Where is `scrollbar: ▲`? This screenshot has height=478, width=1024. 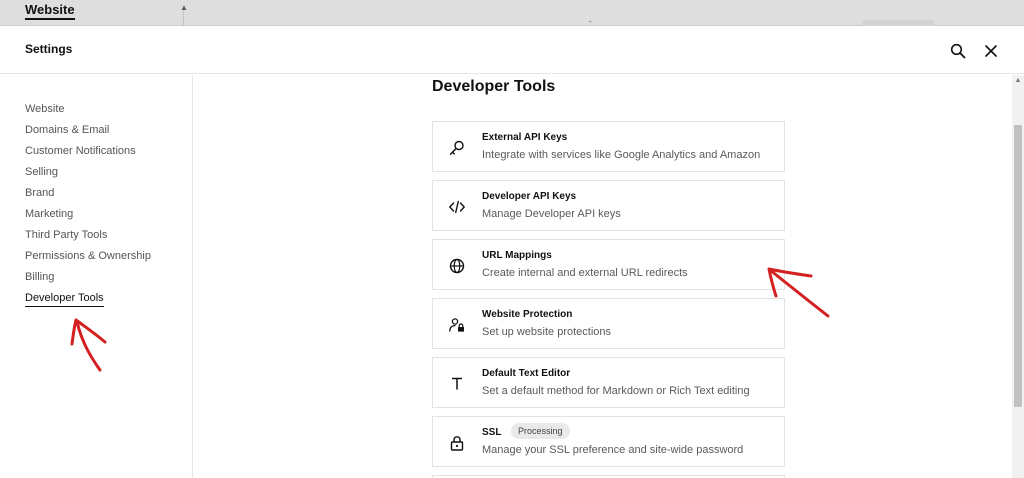
scrollbar: ▲ is located at coordinates (1018, 276).